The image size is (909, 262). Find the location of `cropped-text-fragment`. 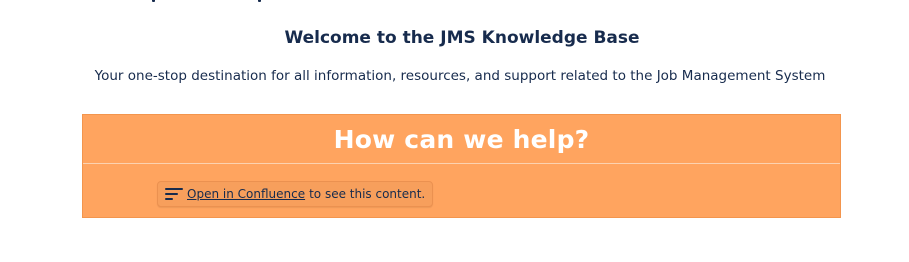

cropped-text-fragment is located at coordinates (210, 1).